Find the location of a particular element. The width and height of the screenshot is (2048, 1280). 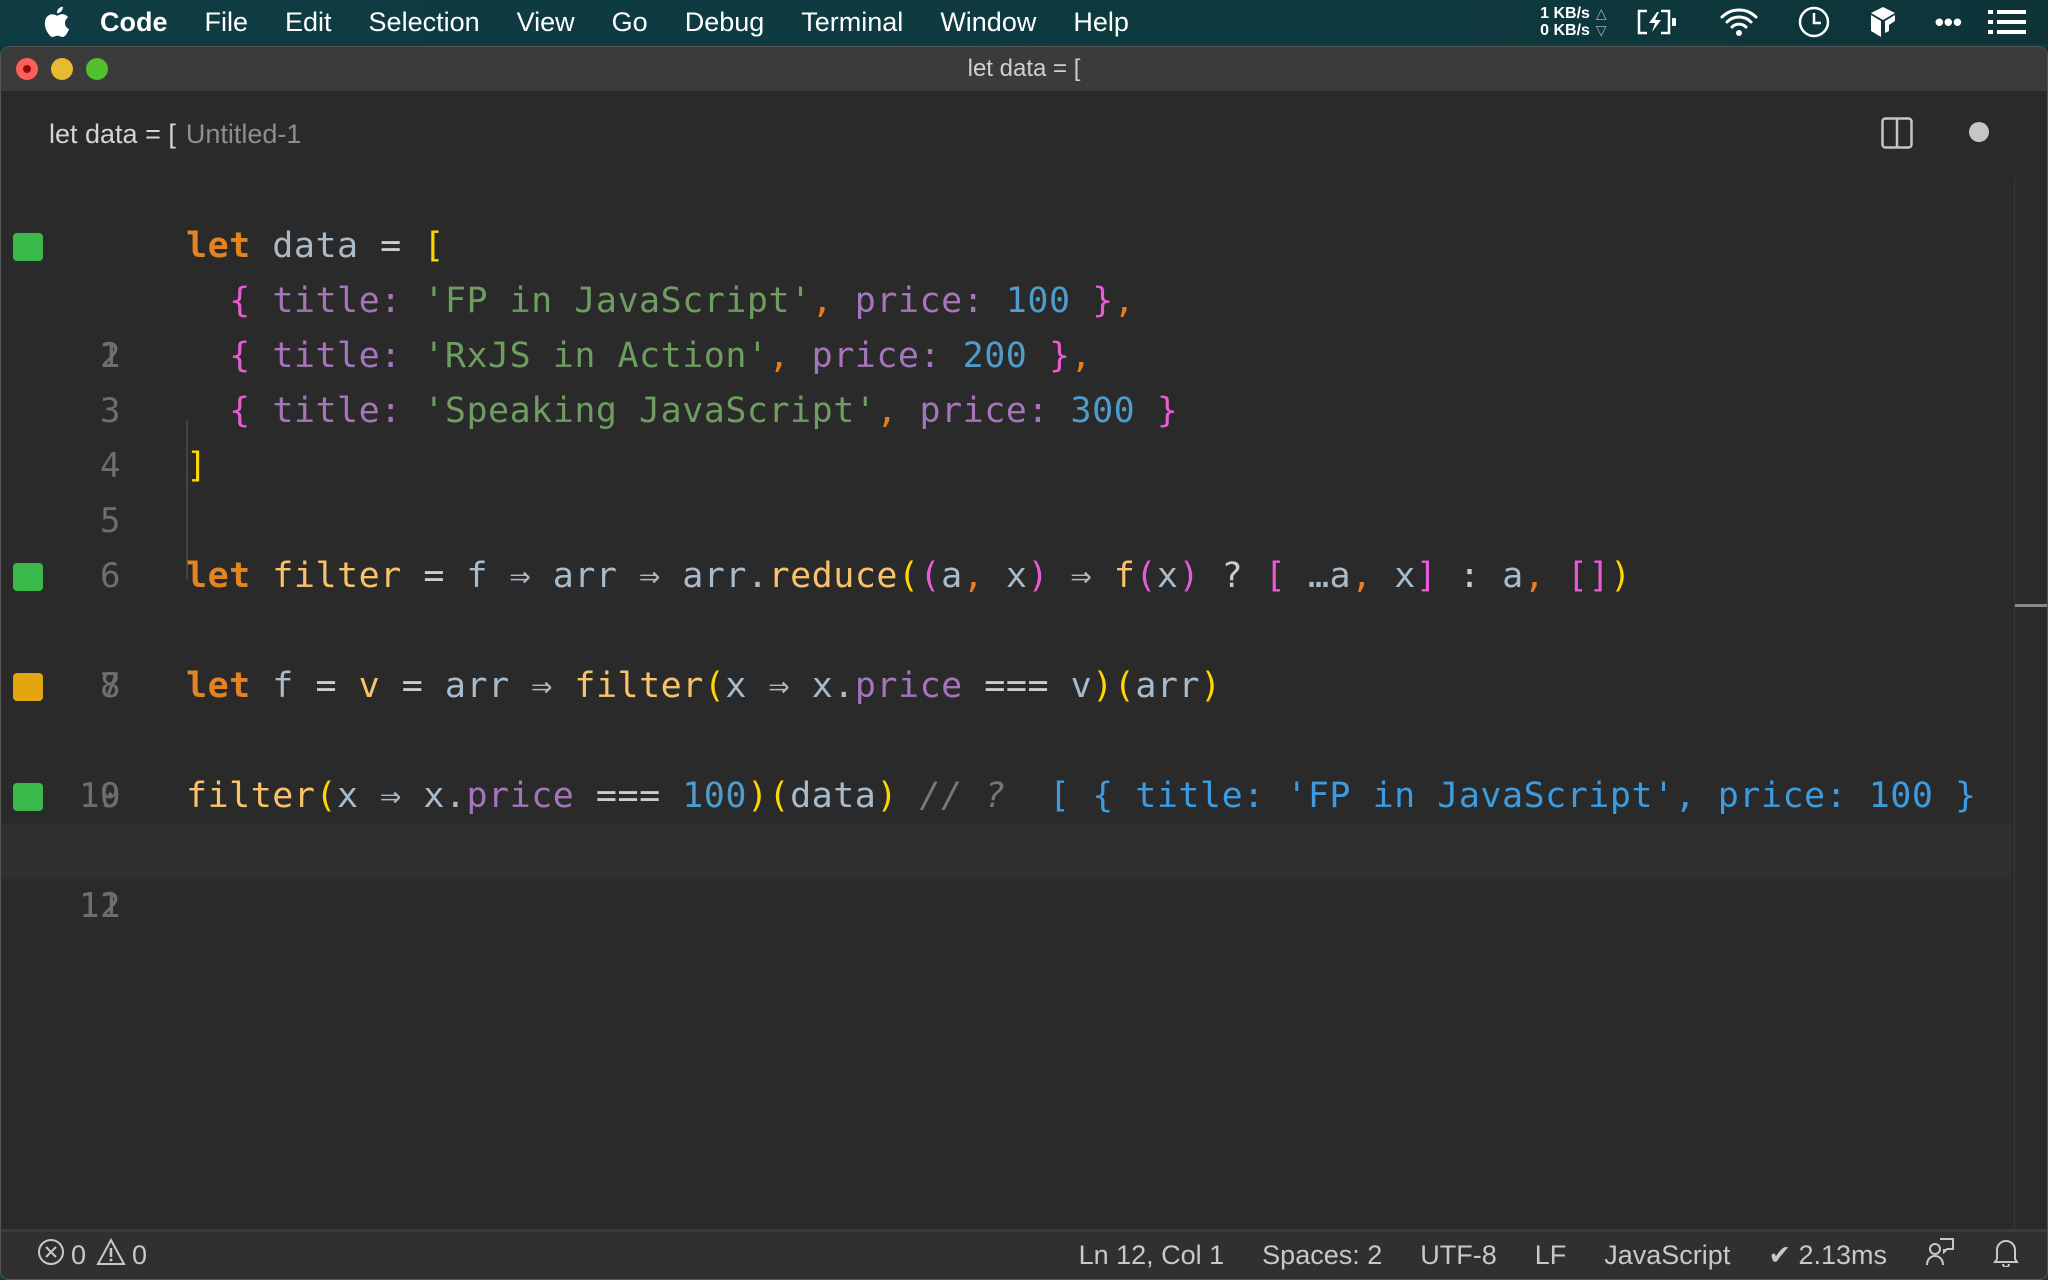

token-paren: ( is located at coordinates (714, 686).